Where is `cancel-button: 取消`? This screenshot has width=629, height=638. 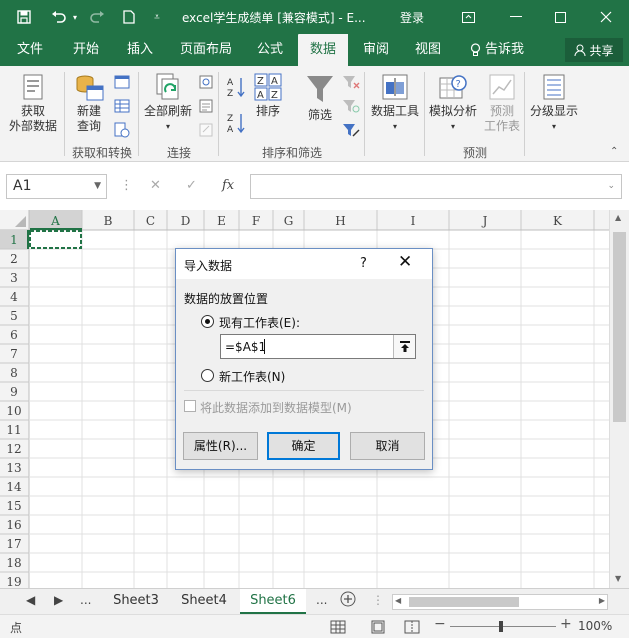
cancel-button: 取消 is located at coordinates (387, 446).